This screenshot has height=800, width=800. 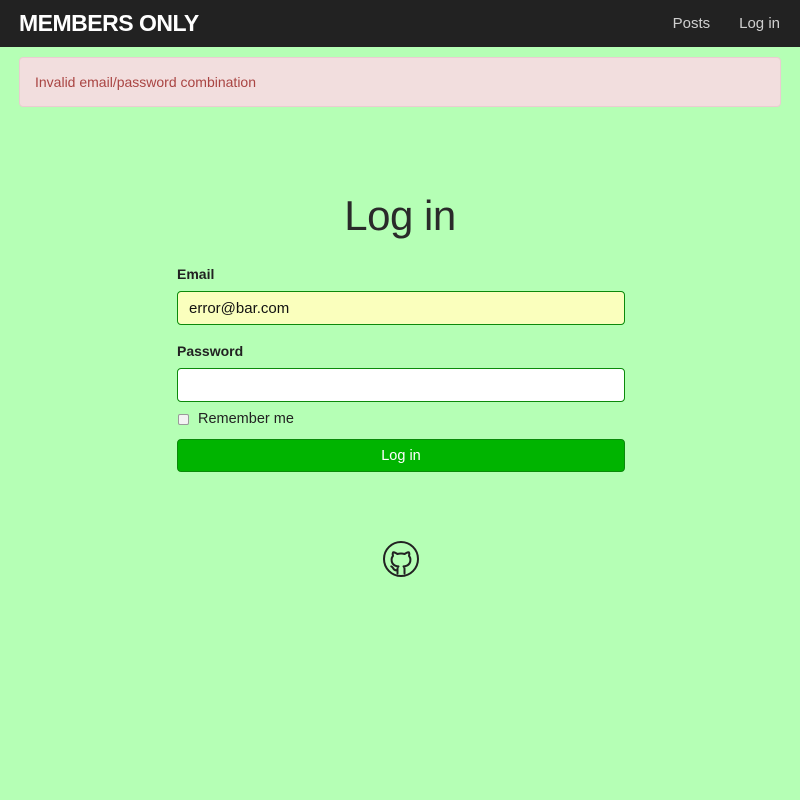 I want to click on github-link, so click(x=401, y=559).